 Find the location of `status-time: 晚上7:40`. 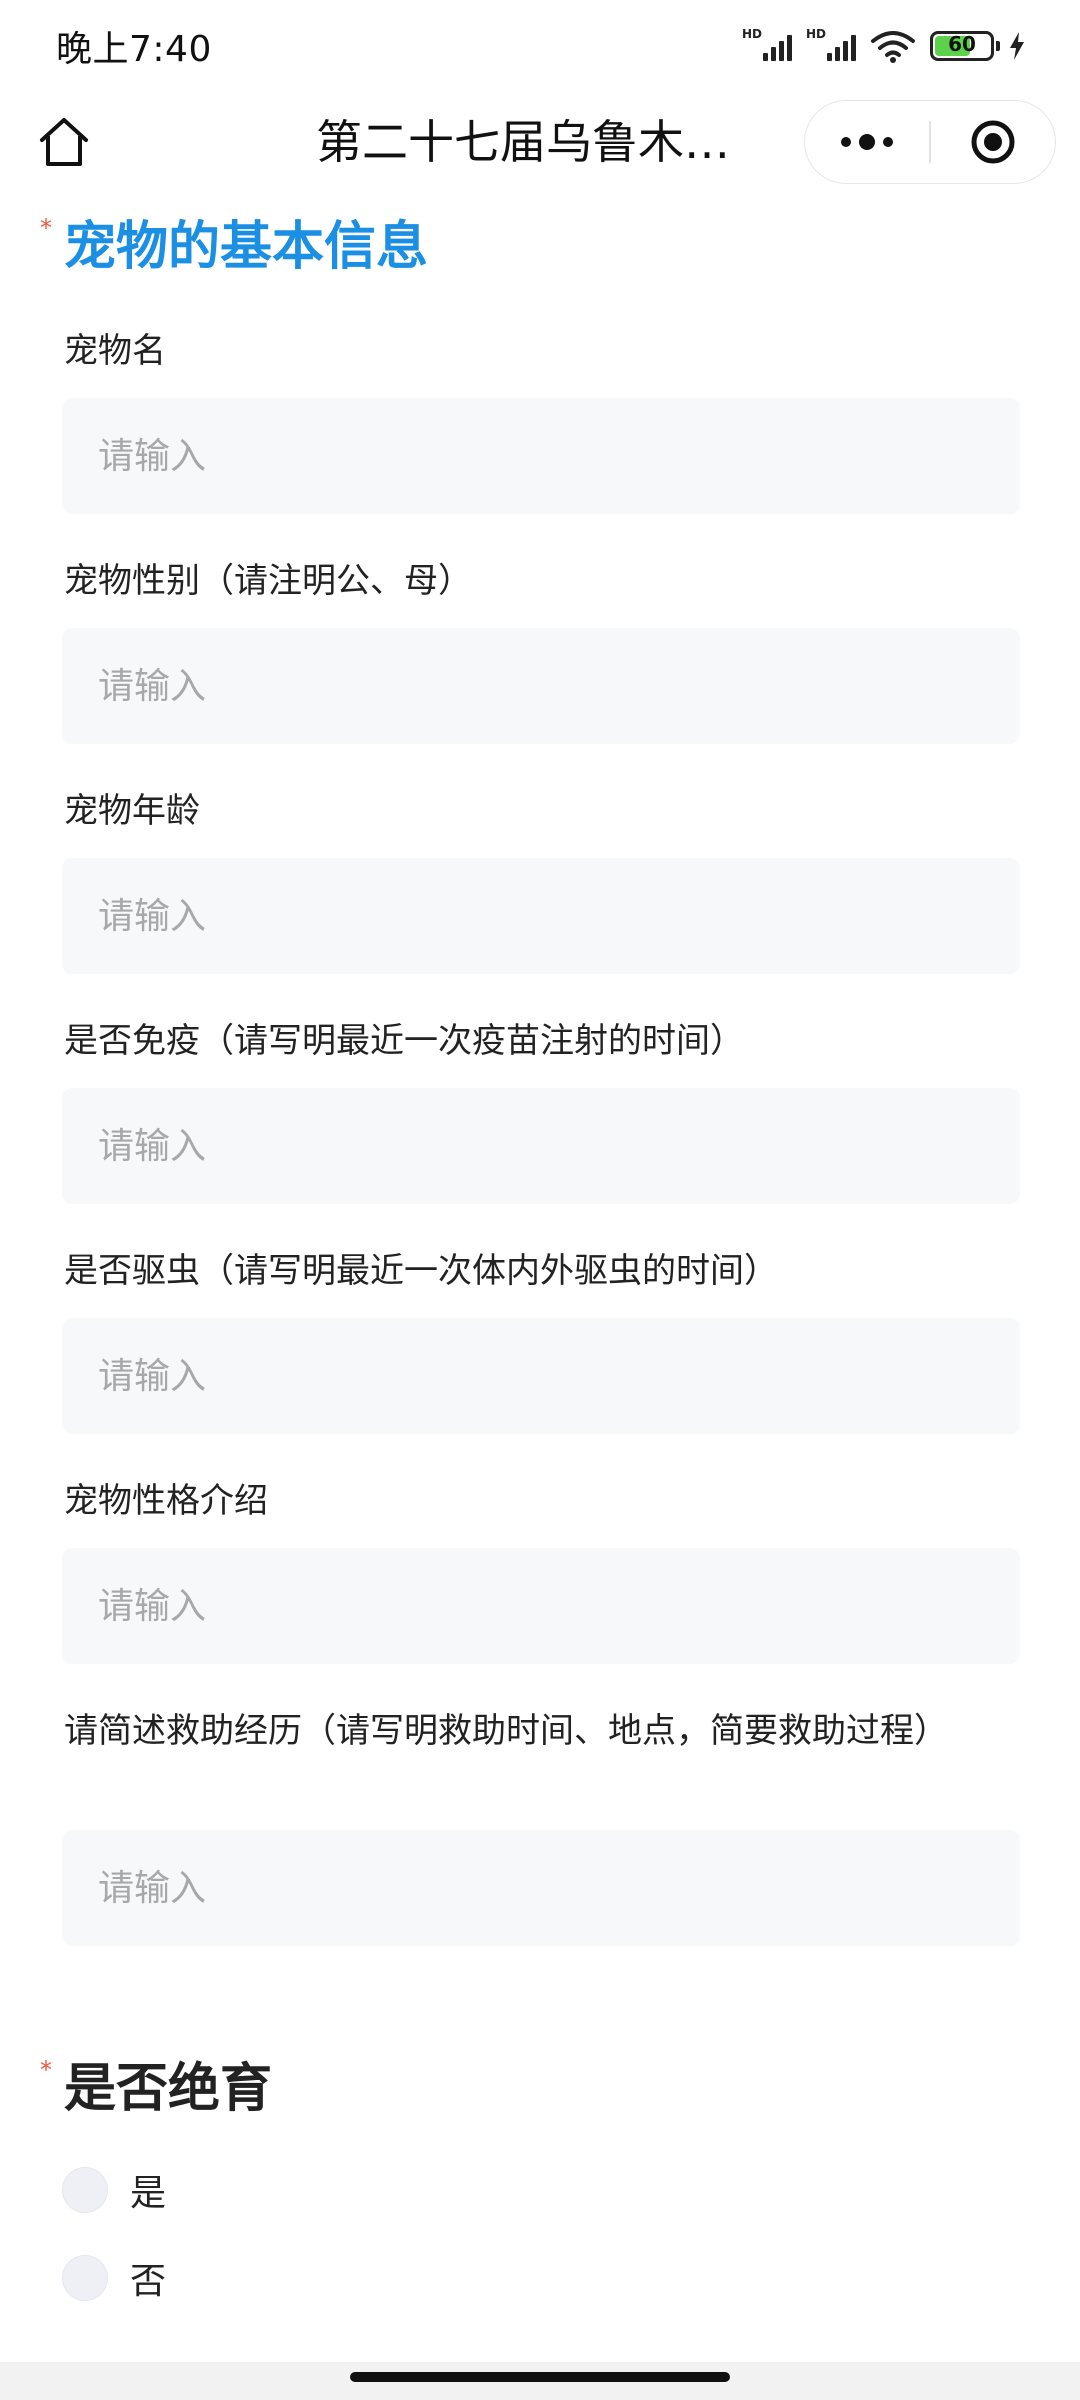

status-time: 晚上7:40 is located at coordinates (134, 49).